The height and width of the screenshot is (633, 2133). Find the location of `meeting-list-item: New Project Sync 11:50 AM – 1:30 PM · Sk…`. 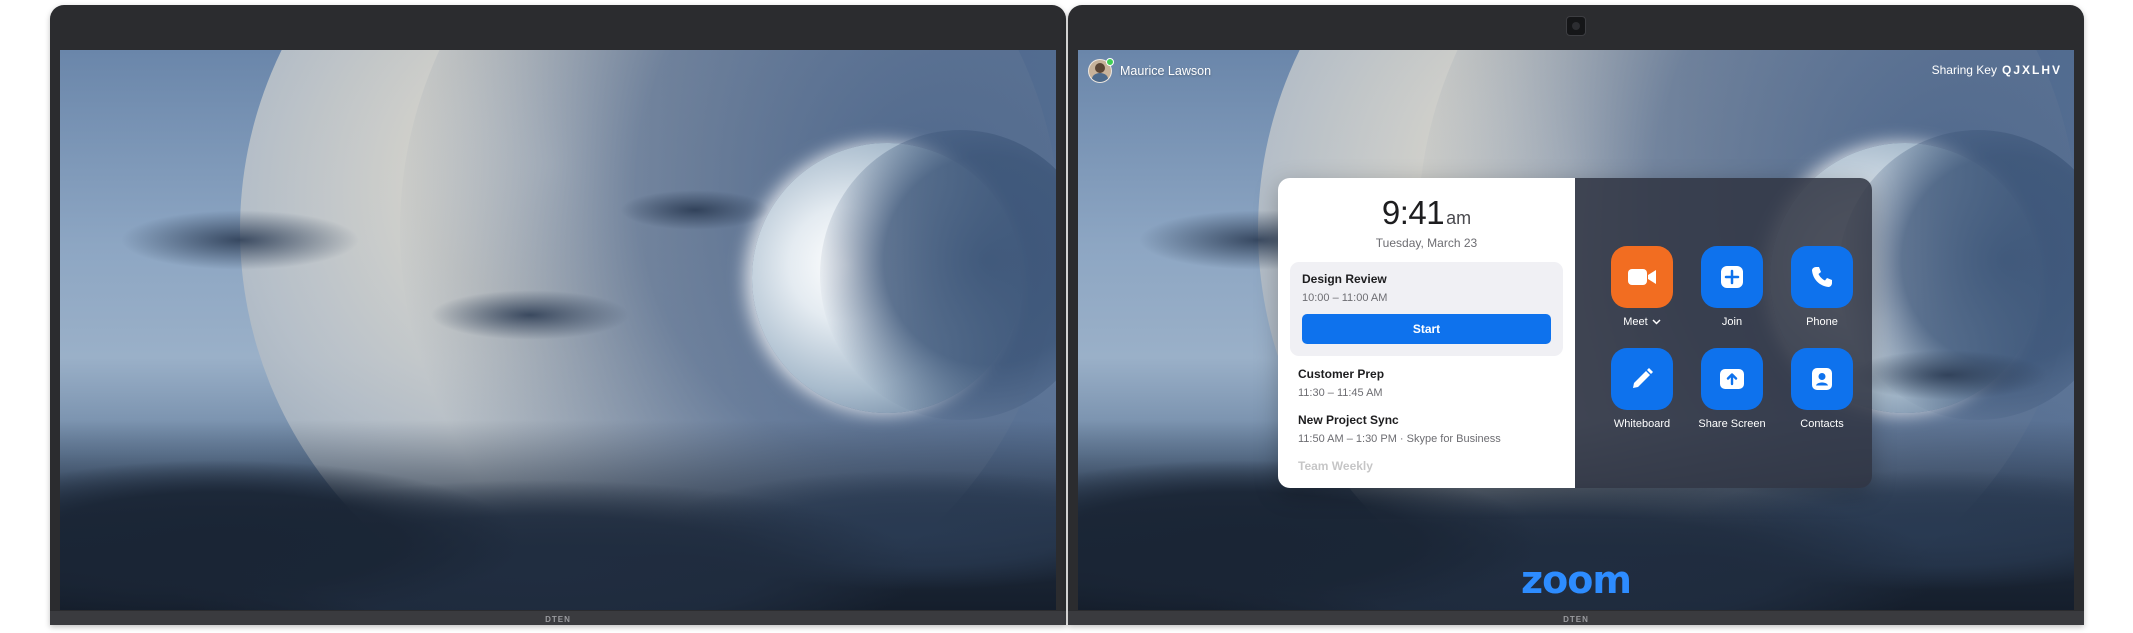

meeting-list-item: New Project Sync 11:50 AM – 1:30 PM · Sk… is located at coordinates (1426, 429).